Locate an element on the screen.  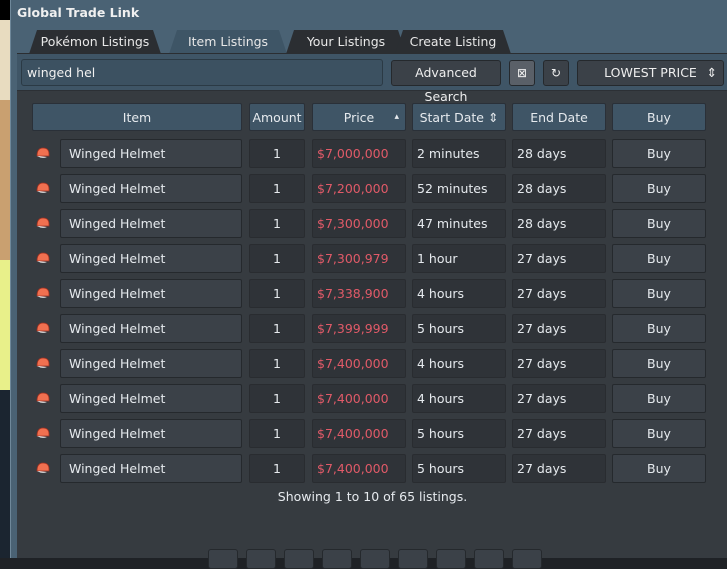
header-price-label: Price is located at coordinates (359, 117).